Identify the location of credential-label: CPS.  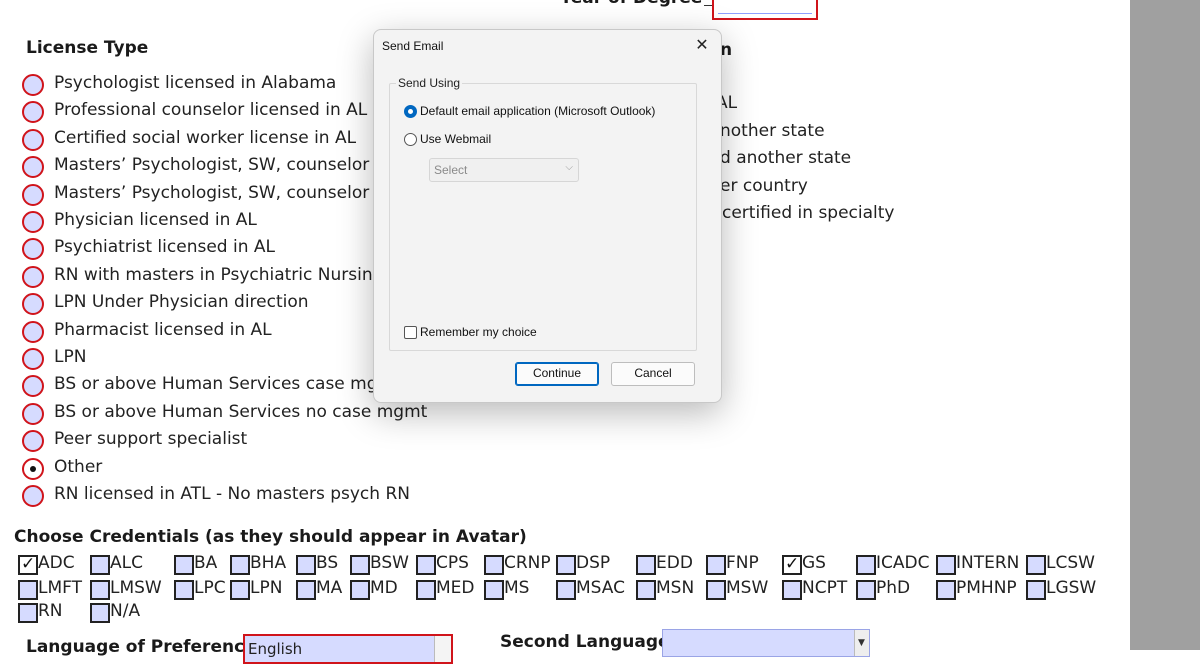
(452, 563).